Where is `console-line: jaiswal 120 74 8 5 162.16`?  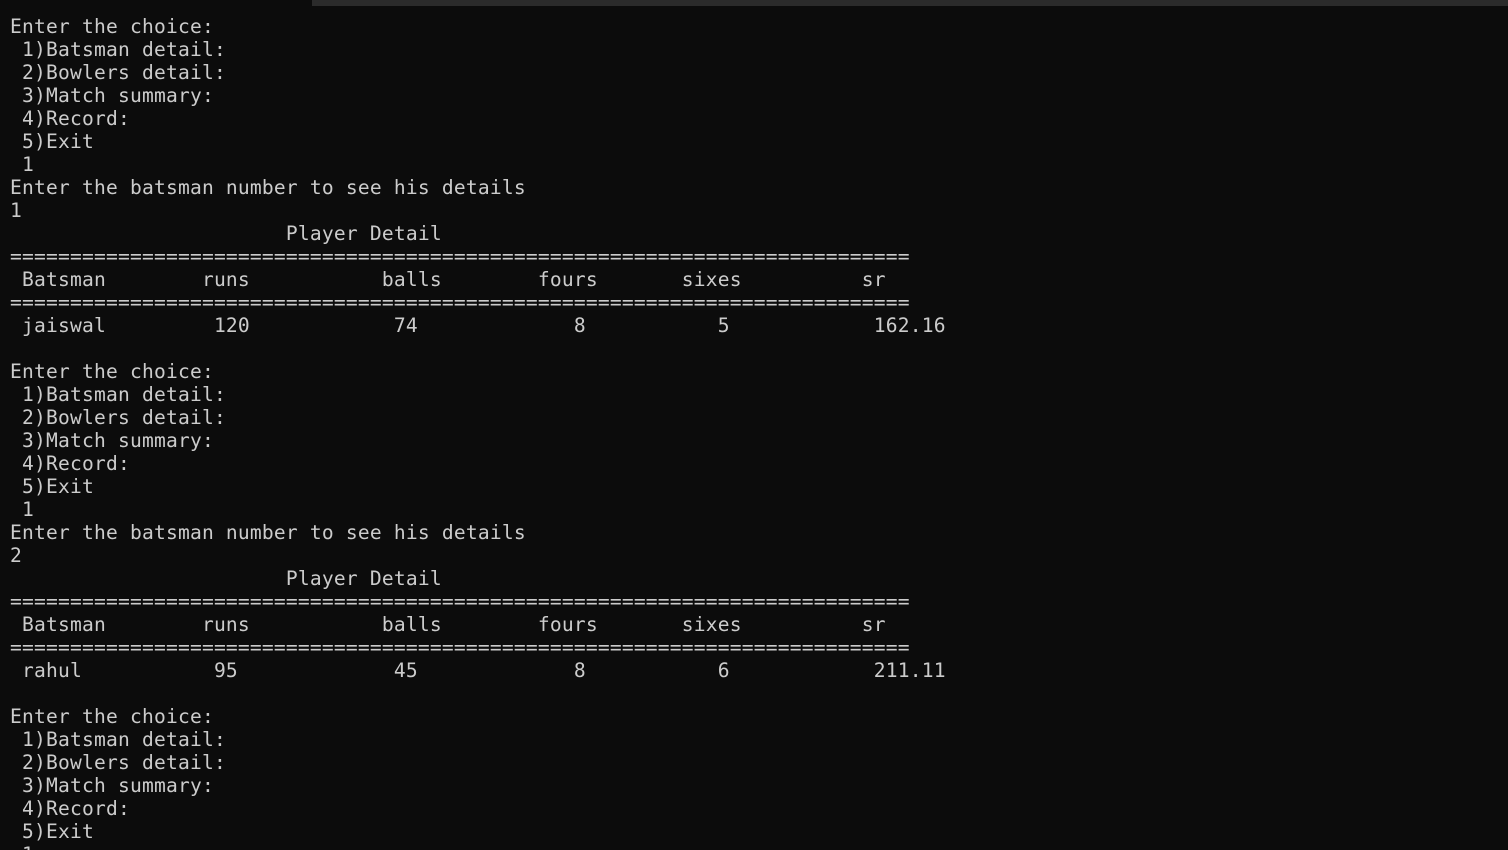
console-line: jaiswal 120 74 8 5 162.16 is located at coordinates (478, 325).